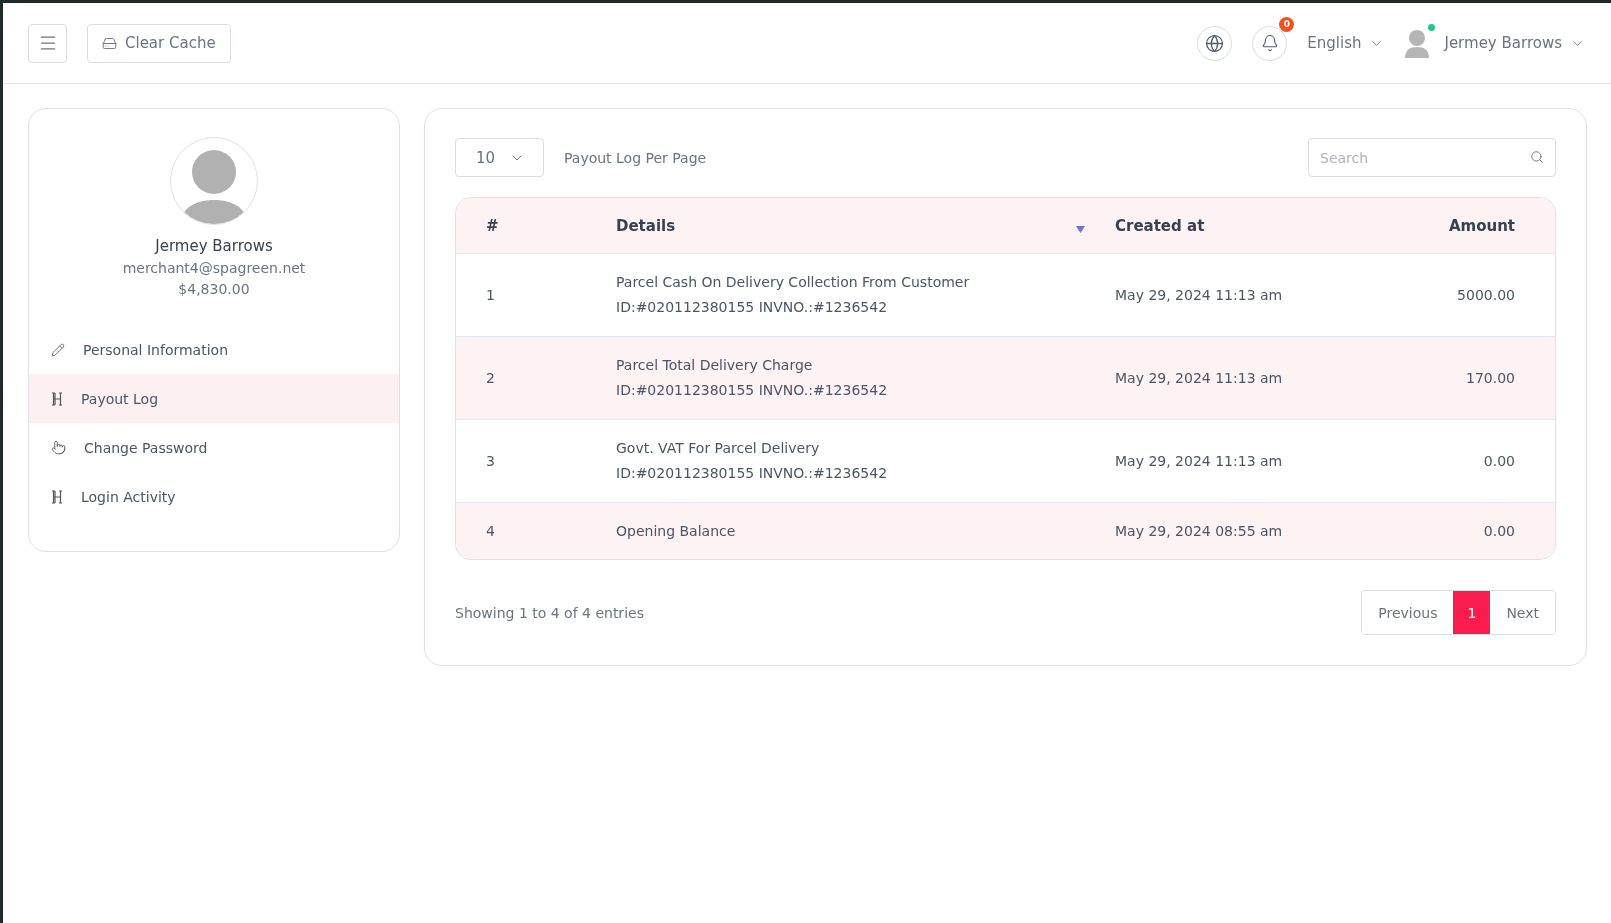 The image size is (1611, 923). What do you see at coordinates (1199, 531) in the screenshot?
I see `table-cell-text: May 29, 2024 08:55 am` at bounding box center [1199, 531].